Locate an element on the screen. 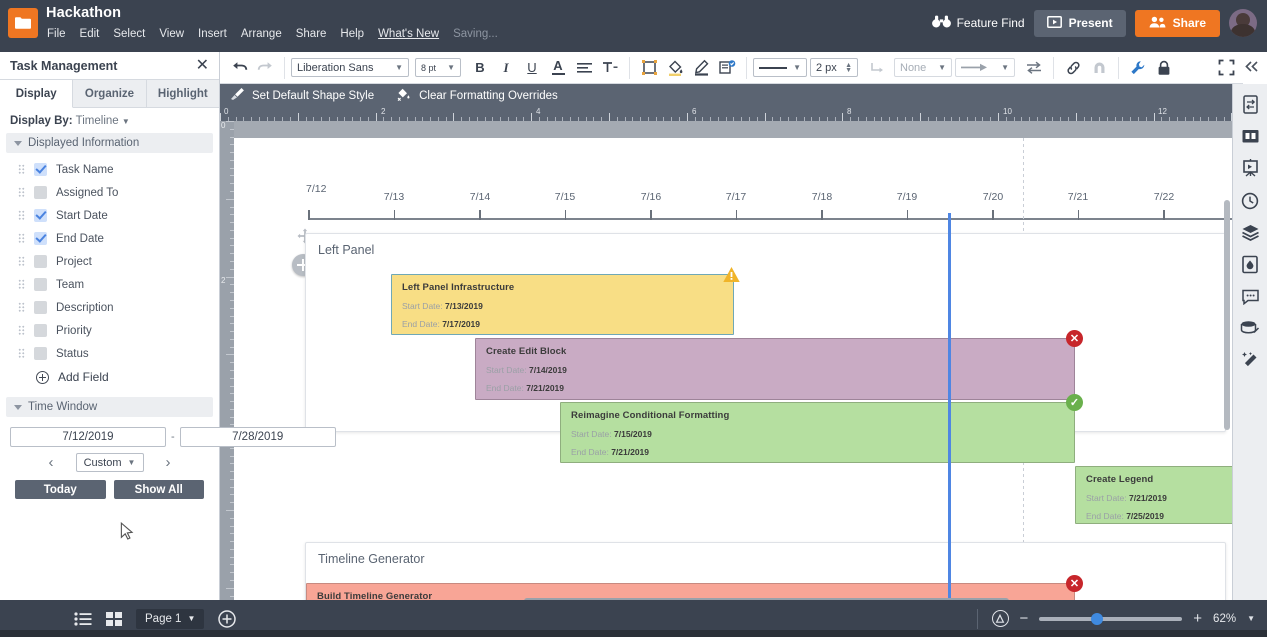  today-button: Today is located at coordinates (60, 489).